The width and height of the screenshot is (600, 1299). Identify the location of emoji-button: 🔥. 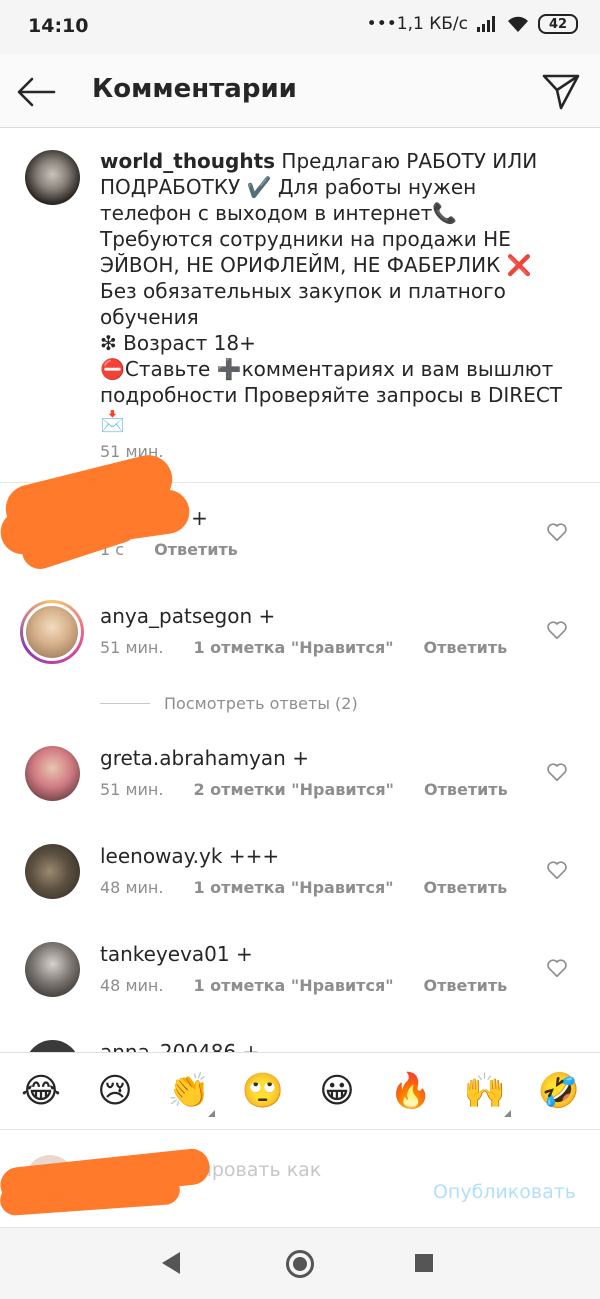
(411, 1091).